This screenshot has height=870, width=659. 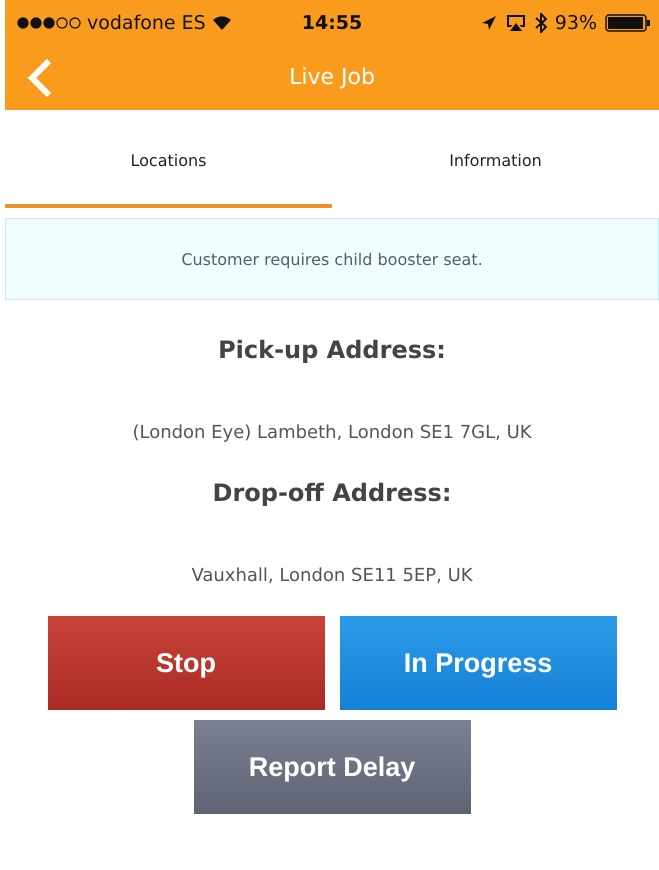 What do you see at coordinates (332, 23) in the screenshot?
I see `clock-time: 14:55` at bounding box center [332, 23].